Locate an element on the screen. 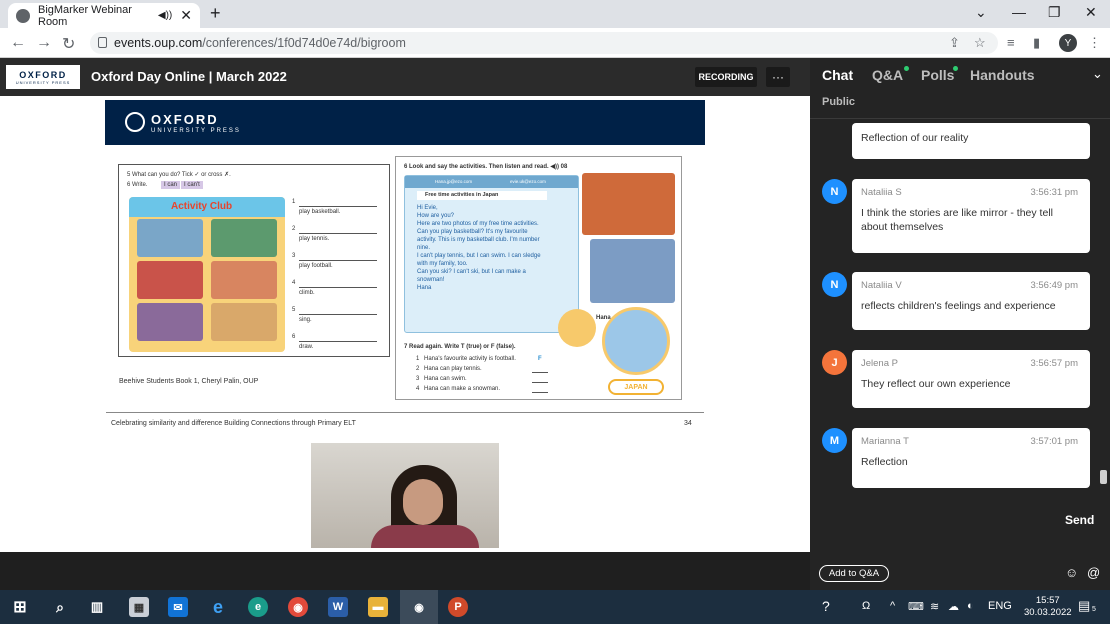 This screenshot has width=1110, height=624. share-icon: ⇪ is located at coordinates (954, 43).